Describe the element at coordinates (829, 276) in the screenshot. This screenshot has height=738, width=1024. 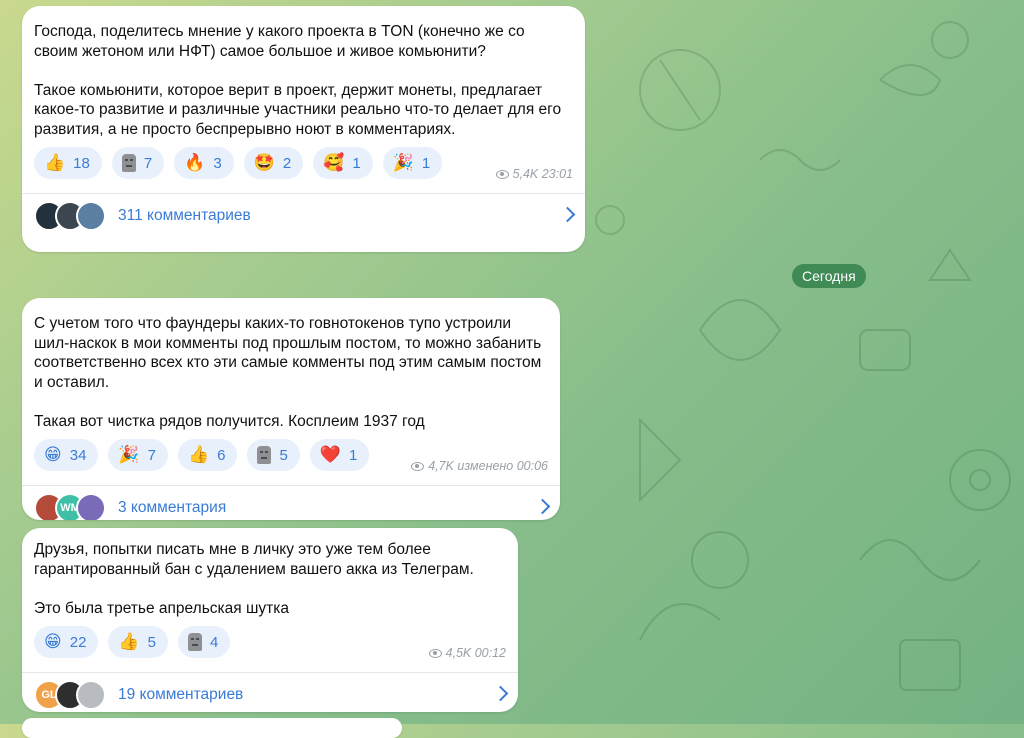
I see `date-divider-pill: Сегодня` at that location.